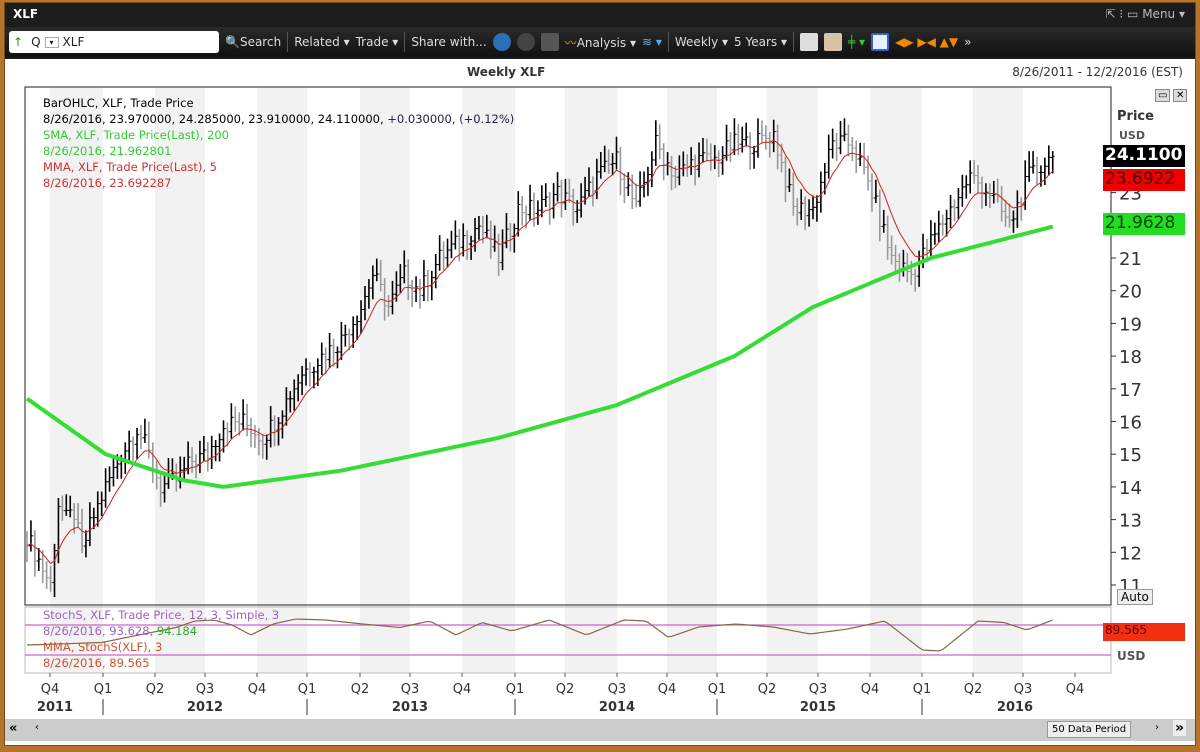  Describe the element at coordinates (1180, 95) in the screenshot. I see `panel-close-button: ✕` at that location.